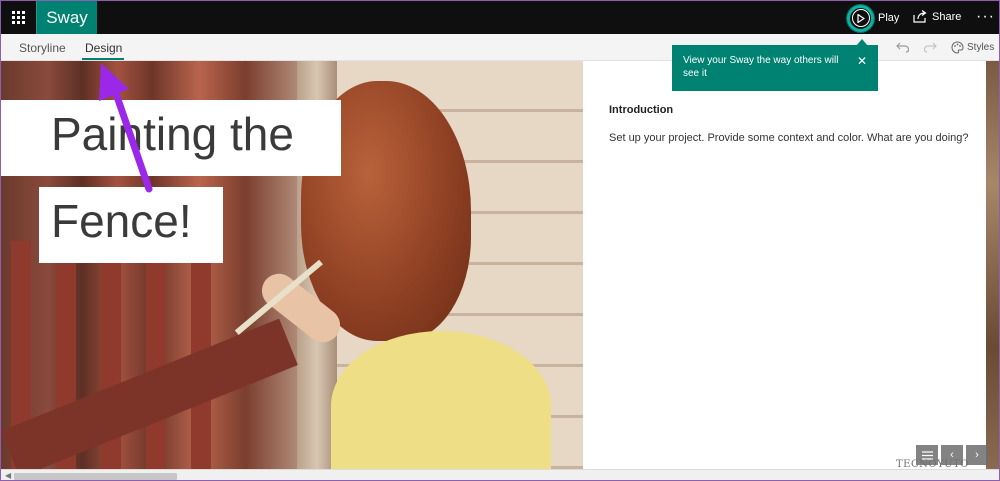 This screenshot has height=481, width=1000. I want to click on next-card-preview, so click(992, 265).